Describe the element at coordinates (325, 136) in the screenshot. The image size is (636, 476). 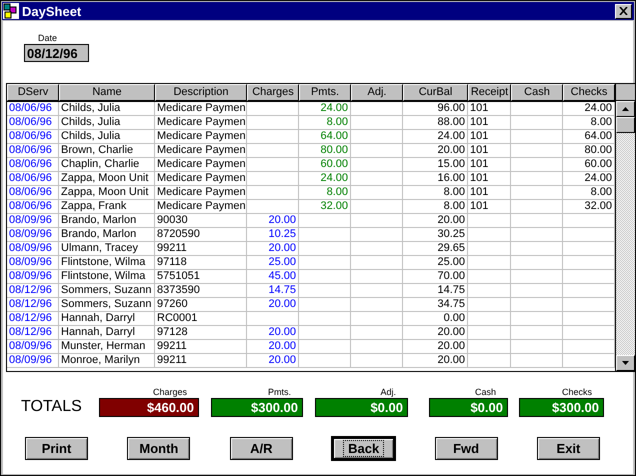
I see `table-cell: 64.00` at that location.